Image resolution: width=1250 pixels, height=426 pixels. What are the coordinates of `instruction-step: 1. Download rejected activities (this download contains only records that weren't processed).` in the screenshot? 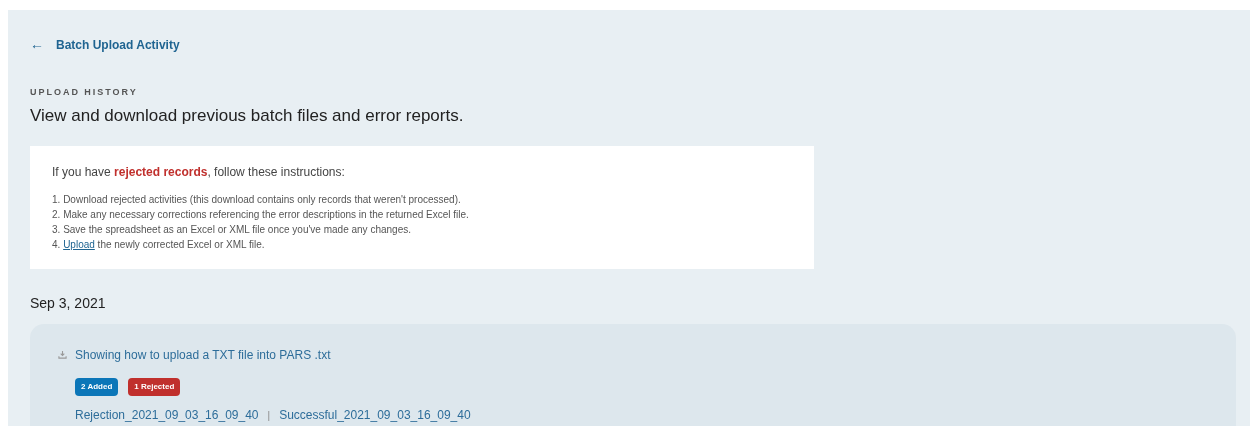 It's located at (433, 199).